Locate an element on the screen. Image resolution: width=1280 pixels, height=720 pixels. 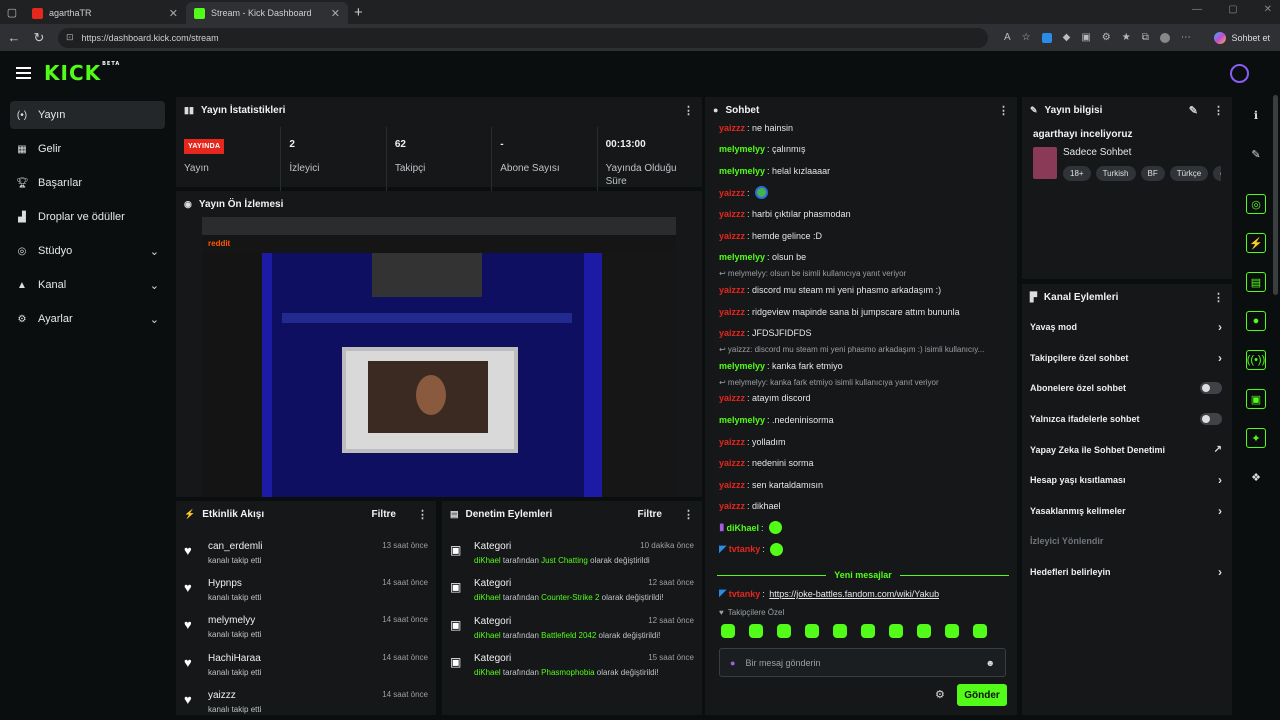
broadcast-icon: ((•)) is located at coordinates (1256, 360).